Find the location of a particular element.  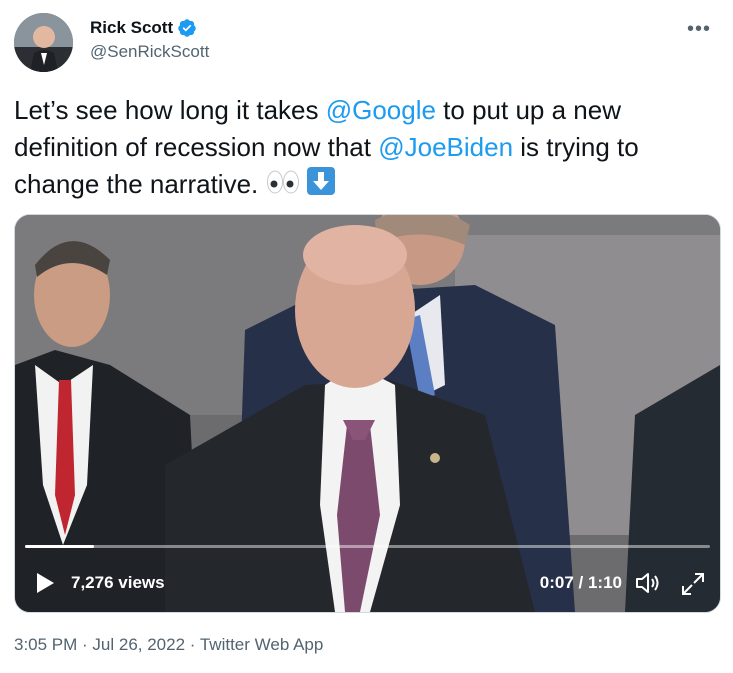

tweet-header: Rick Scott @SenRickScott ••• is located at coordinates (366, 43).